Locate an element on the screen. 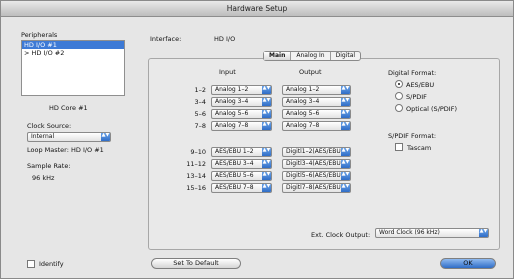 This screenshot has height=279, width=514. clock-source-label: Clock Source: is located at coordinates (49, 126).